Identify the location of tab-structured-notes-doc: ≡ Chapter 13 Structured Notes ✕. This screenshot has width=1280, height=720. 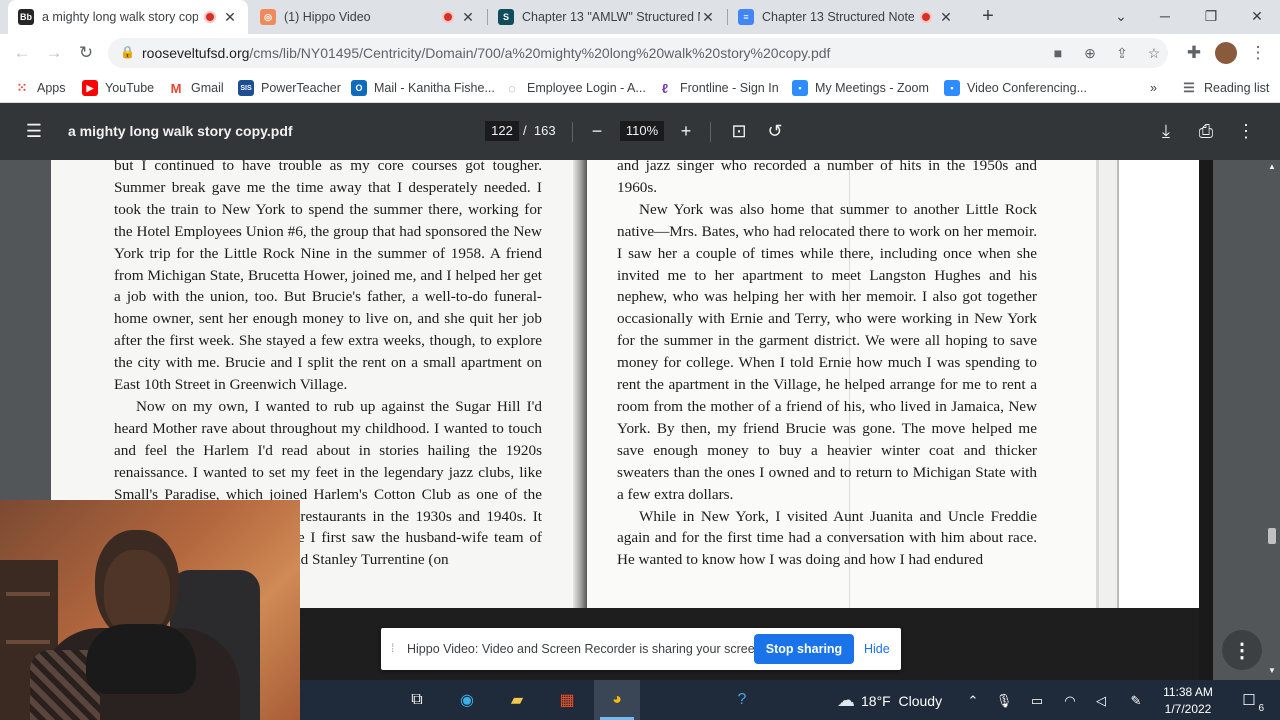
(846, 17).